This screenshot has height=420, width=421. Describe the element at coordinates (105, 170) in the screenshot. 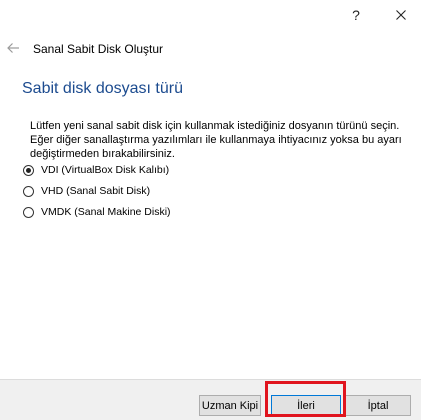

I see `option-vdi-label: VDI (VirtualBox Disk Kalıbı)` at that location.